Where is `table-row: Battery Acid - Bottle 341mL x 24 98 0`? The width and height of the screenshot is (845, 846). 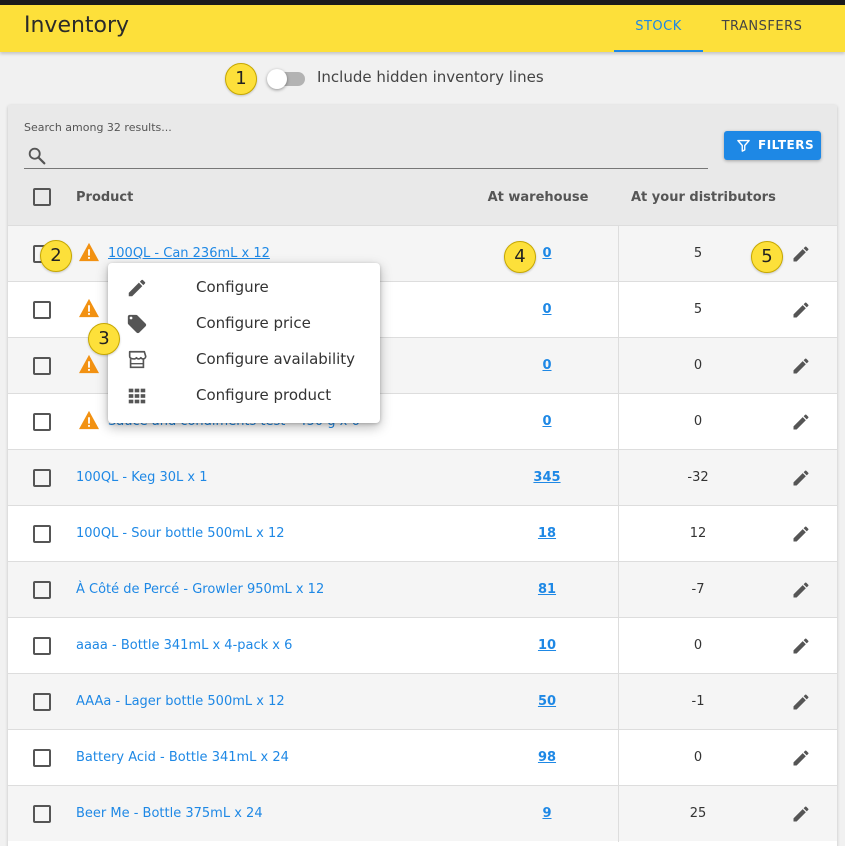 table-row: Battery Acid - Bottle 341mL x 24 98 0 is located at coordinates (422, 757).